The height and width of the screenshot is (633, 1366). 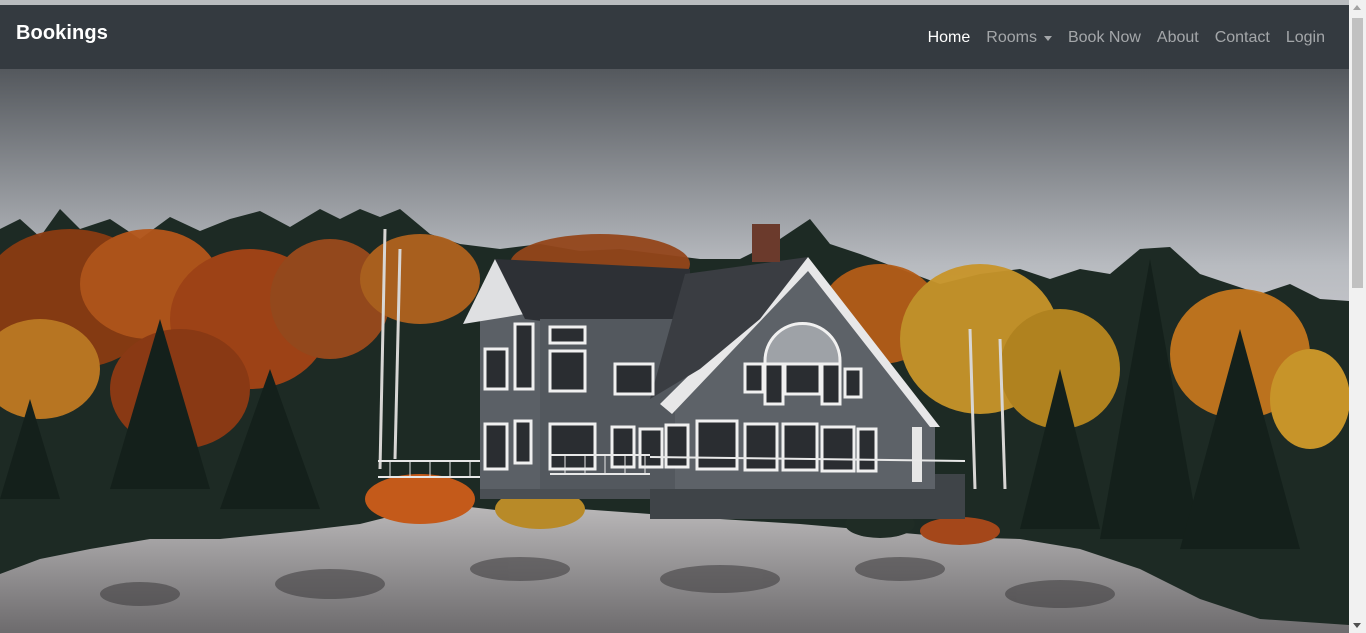 What do you see at coordinates (1178, 38) in the screenshot?
I see `nav-link-about: About` at bounding box center [1178, 38].